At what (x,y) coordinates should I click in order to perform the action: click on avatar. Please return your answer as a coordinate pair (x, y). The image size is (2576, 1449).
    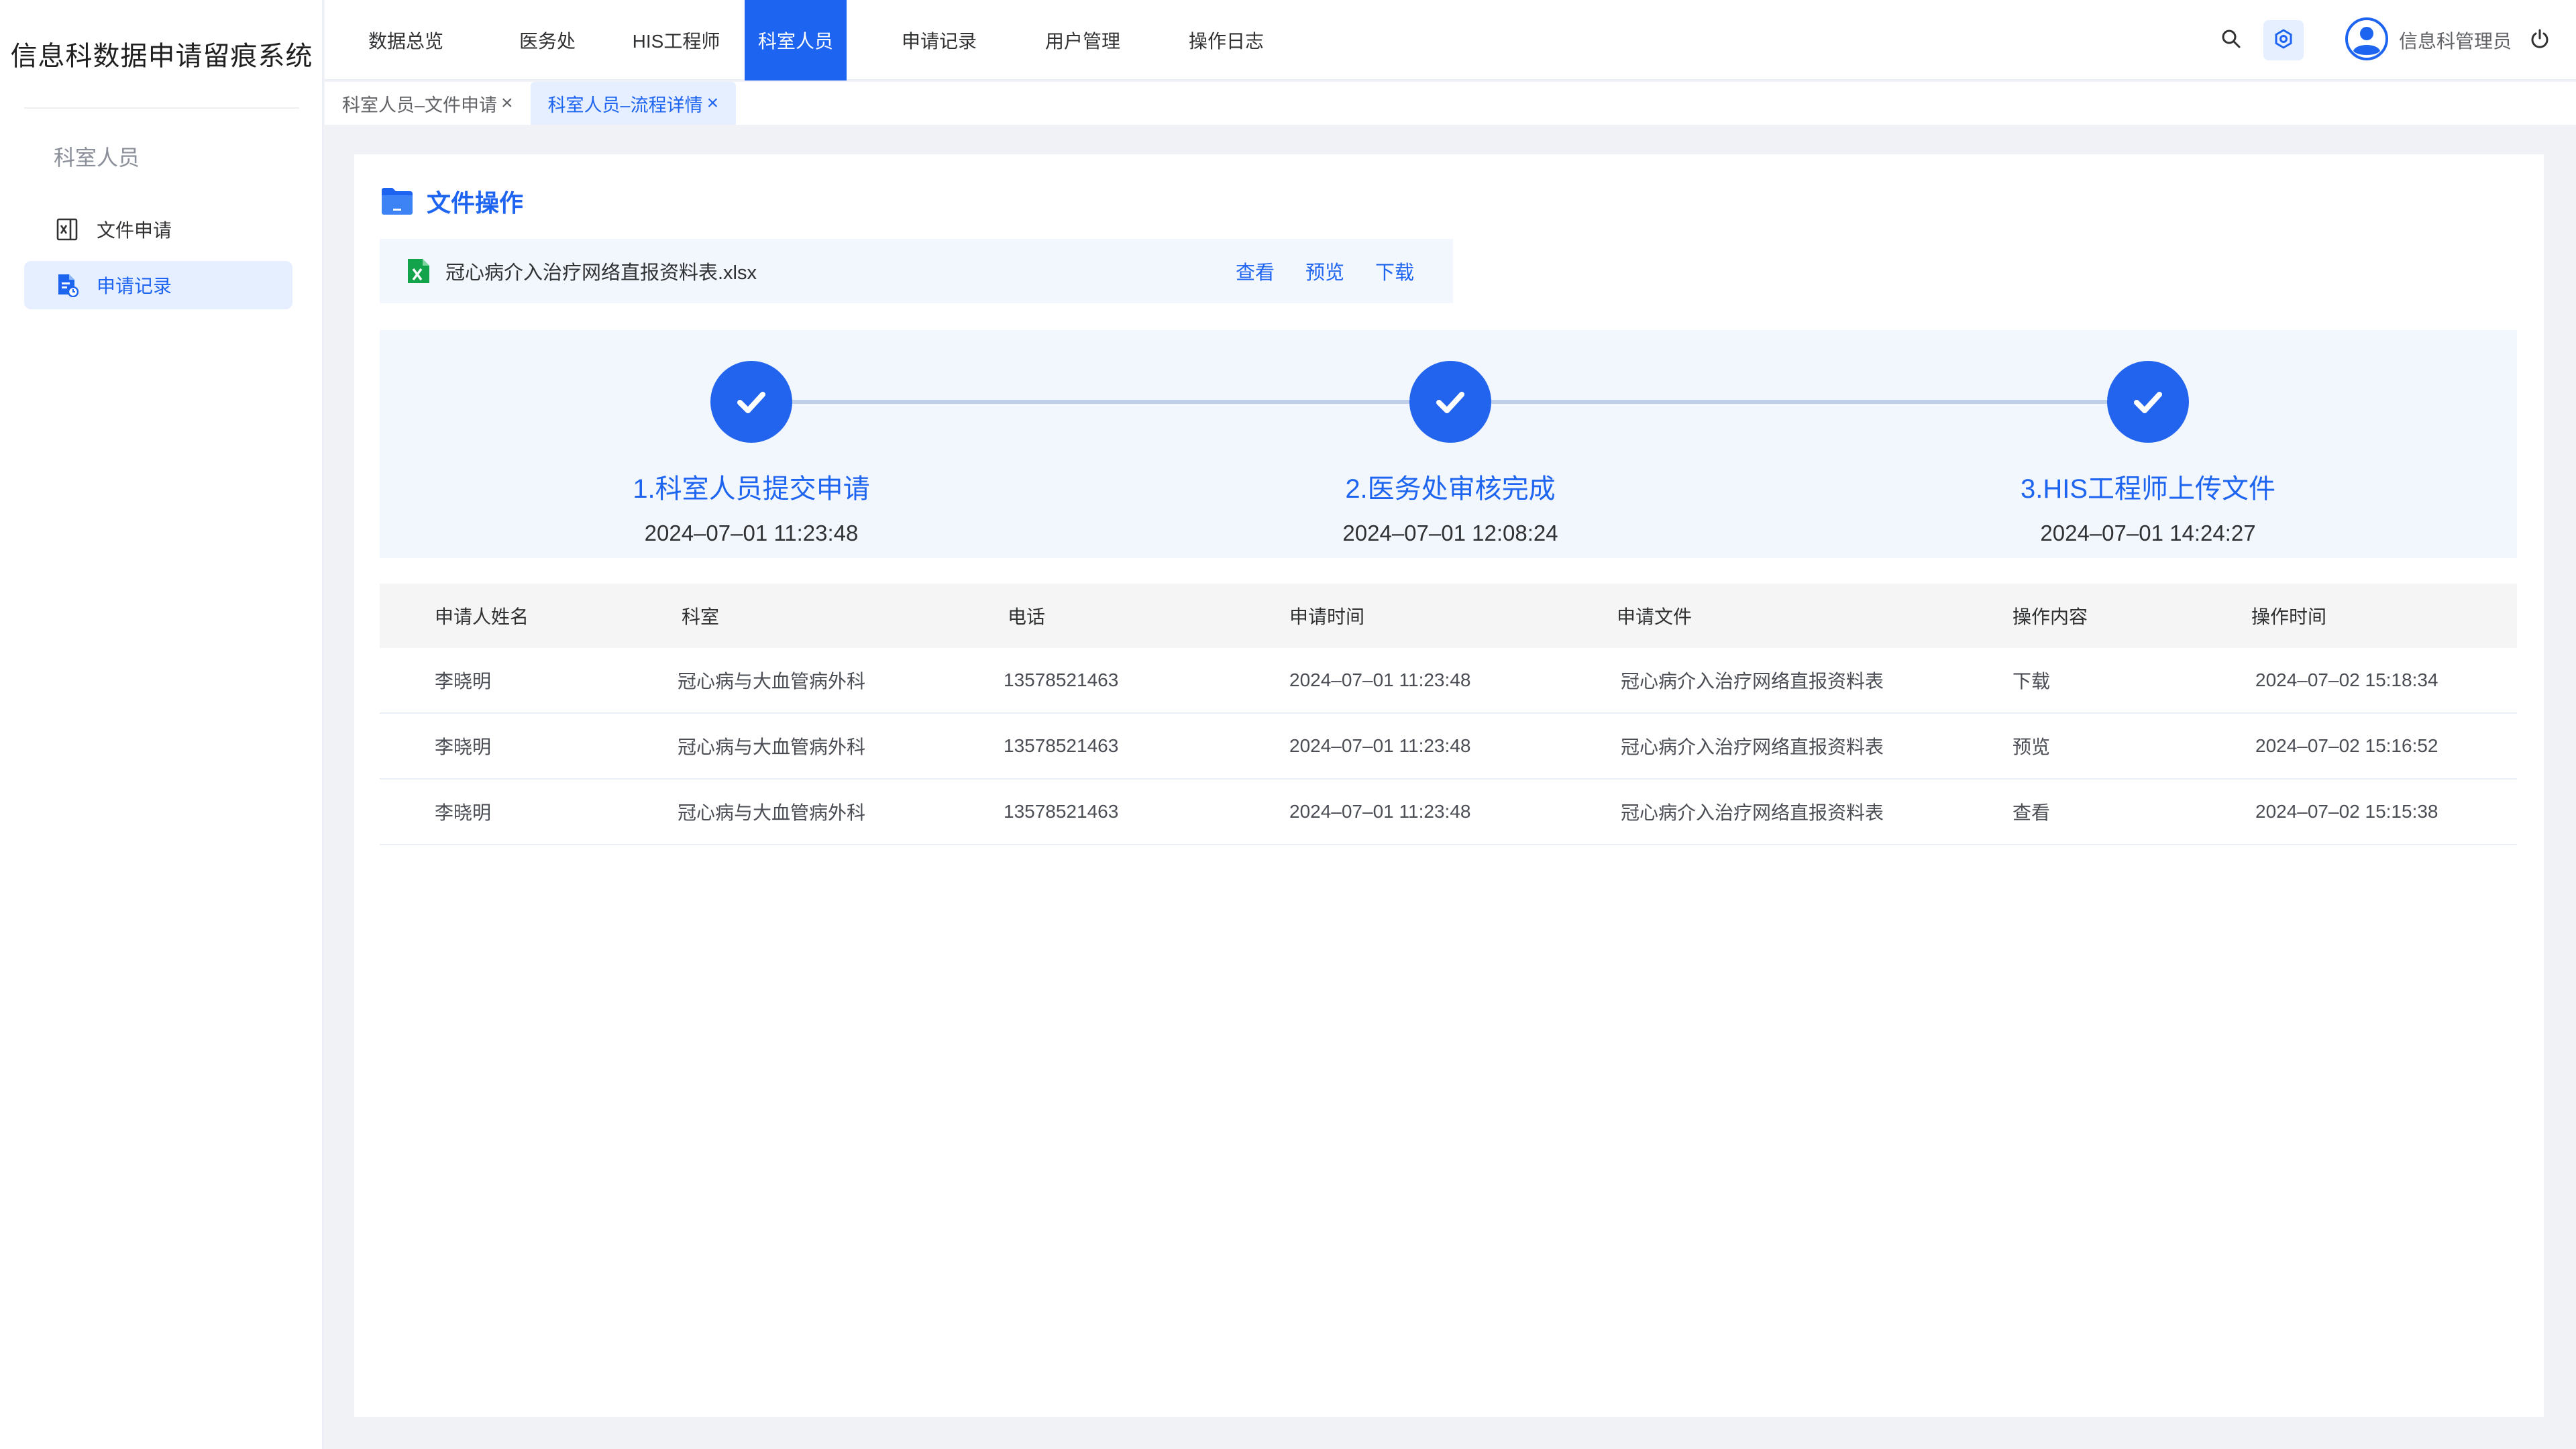
    Looking at the image, I should click on (2367, 40).